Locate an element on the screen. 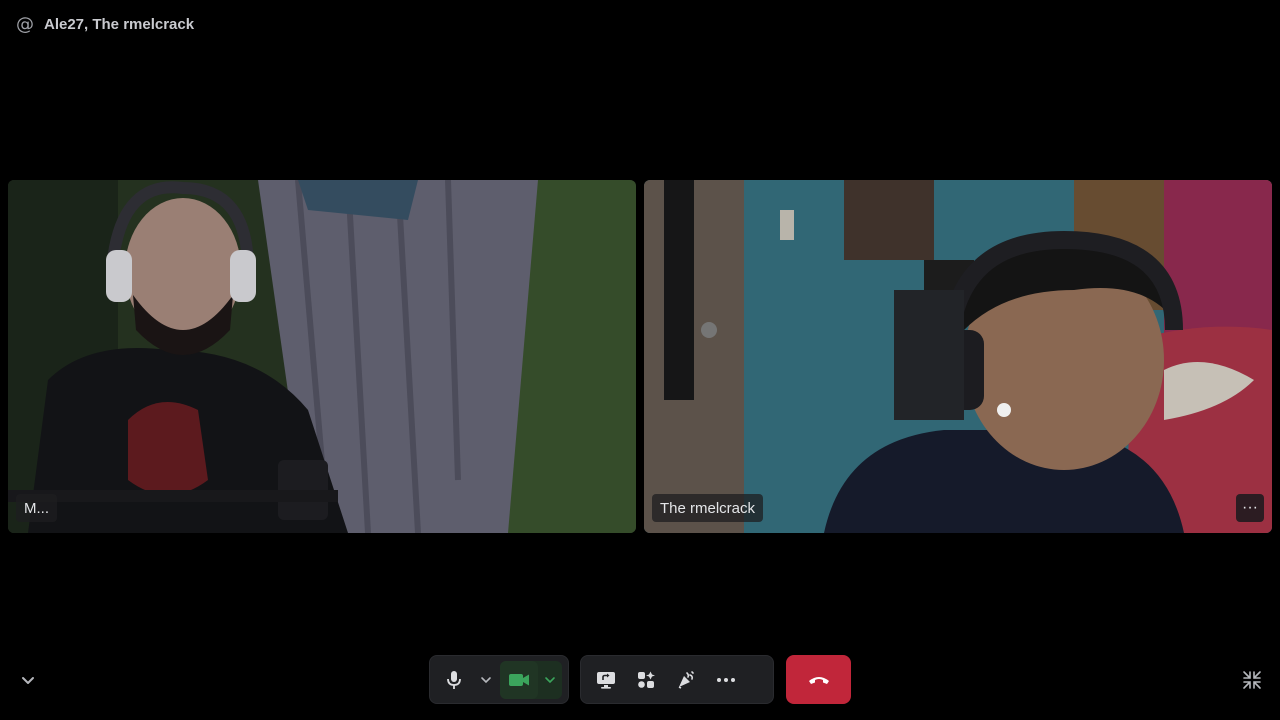  camera-button is located at coordinates (519, 679).